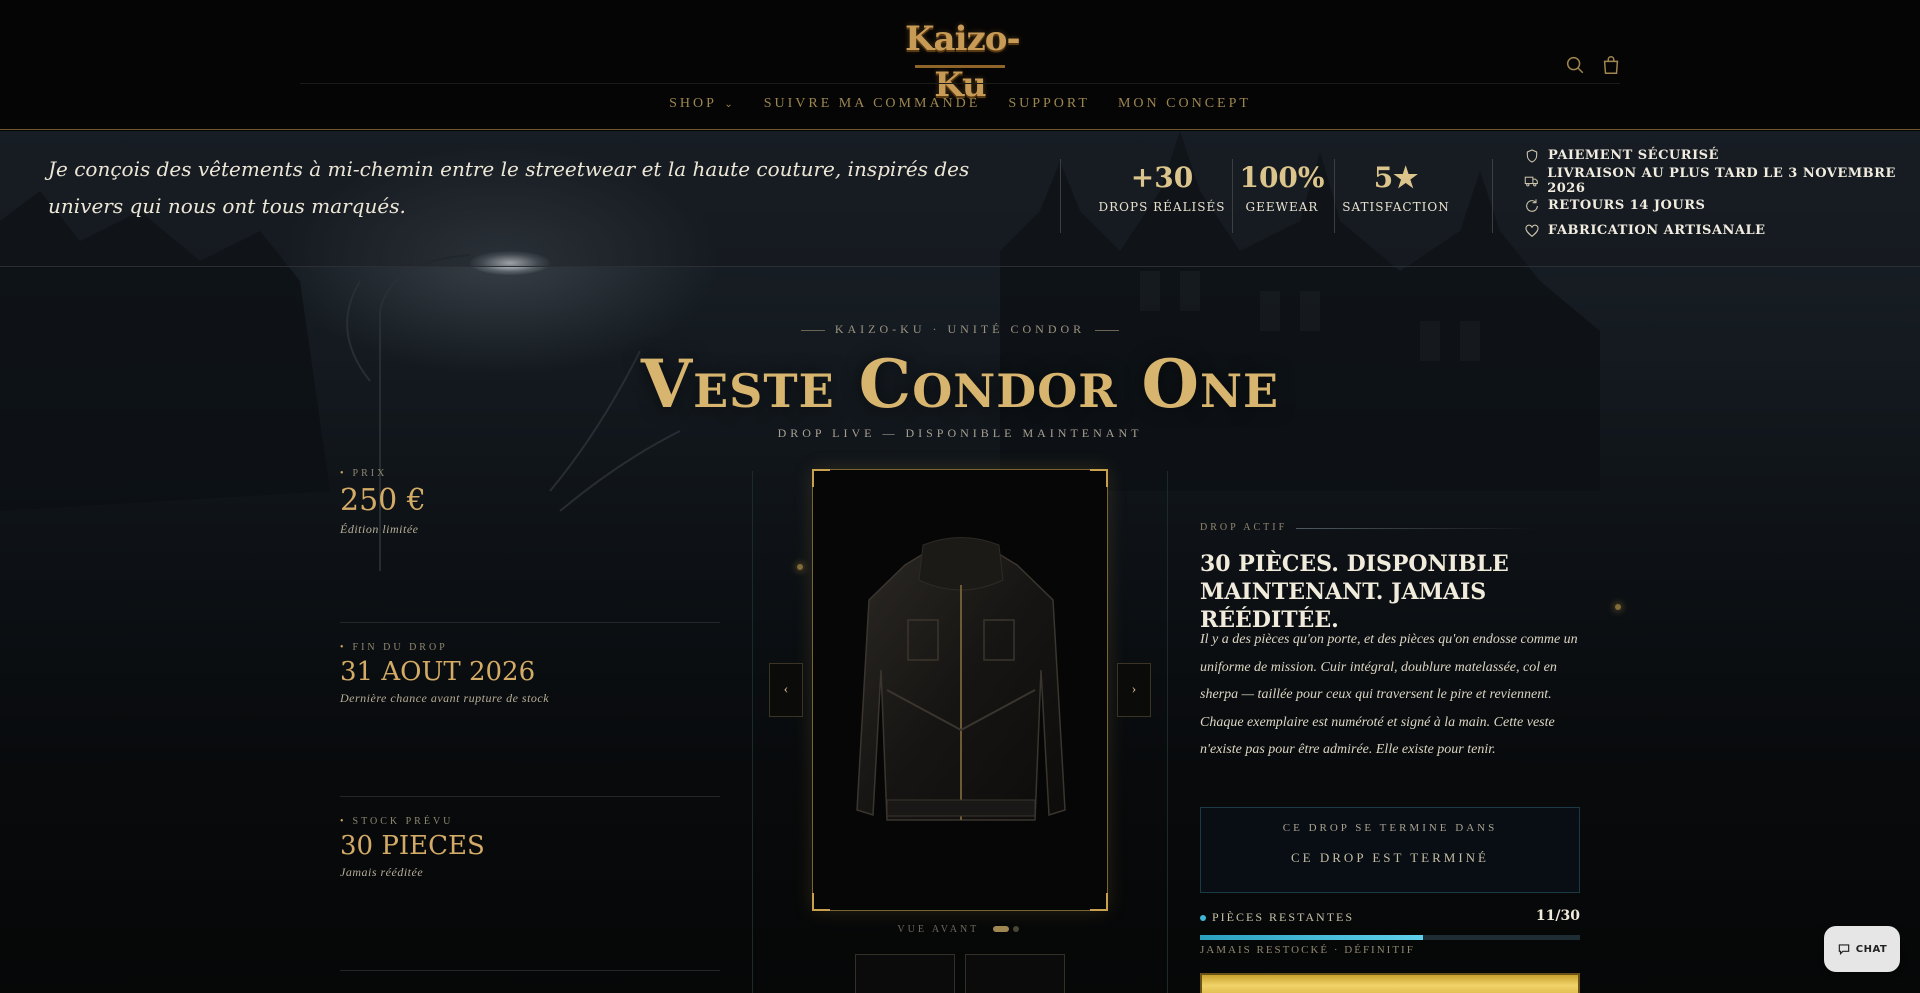 The width and height of the screenshot is (1920, 993). I want to click on stock-progress-bar, so click(1390, 937).